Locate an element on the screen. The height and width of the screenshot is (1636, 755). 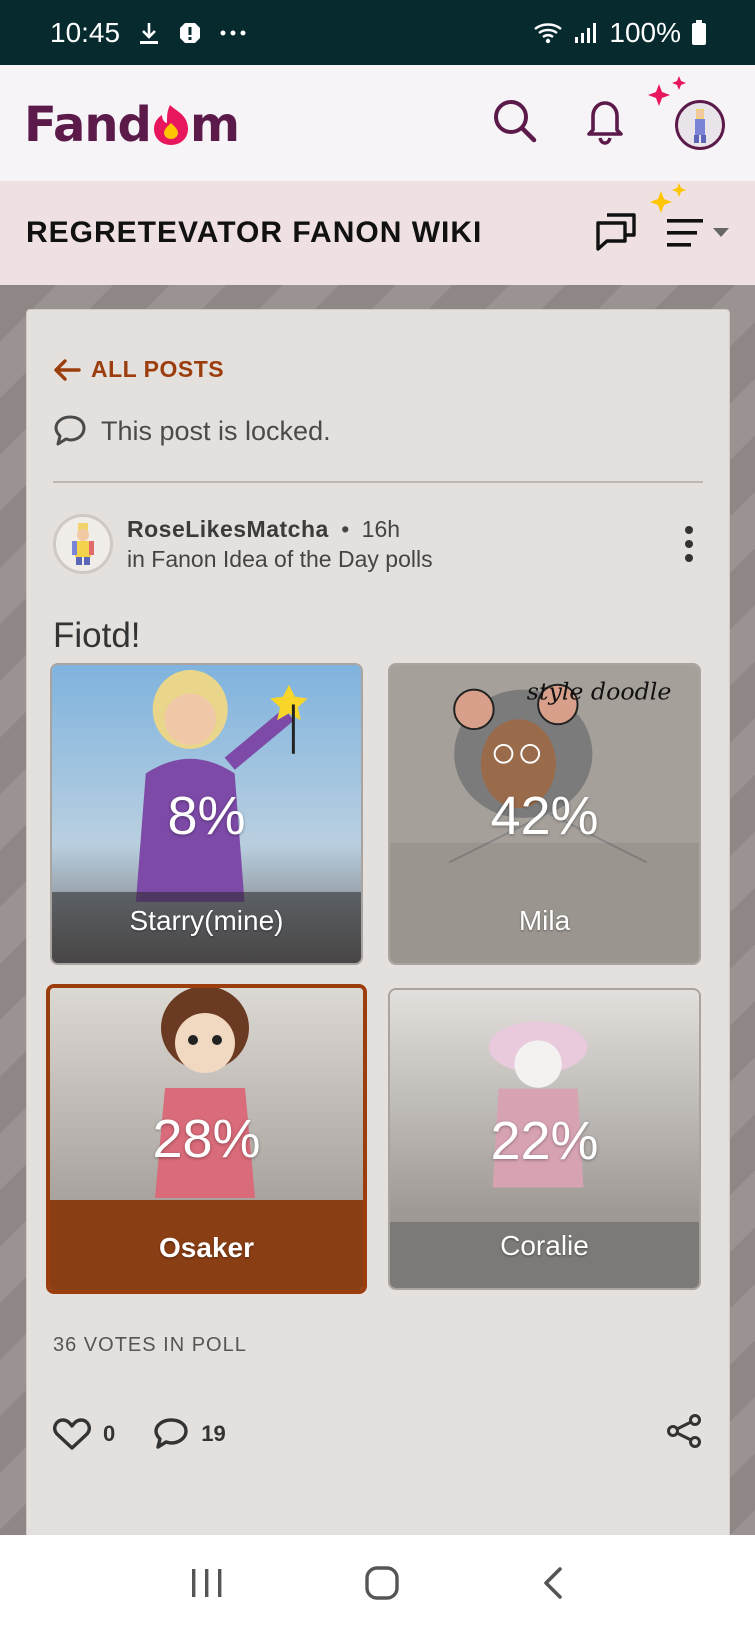
poll-label: Coralie is located at coordinates (544, 1245).